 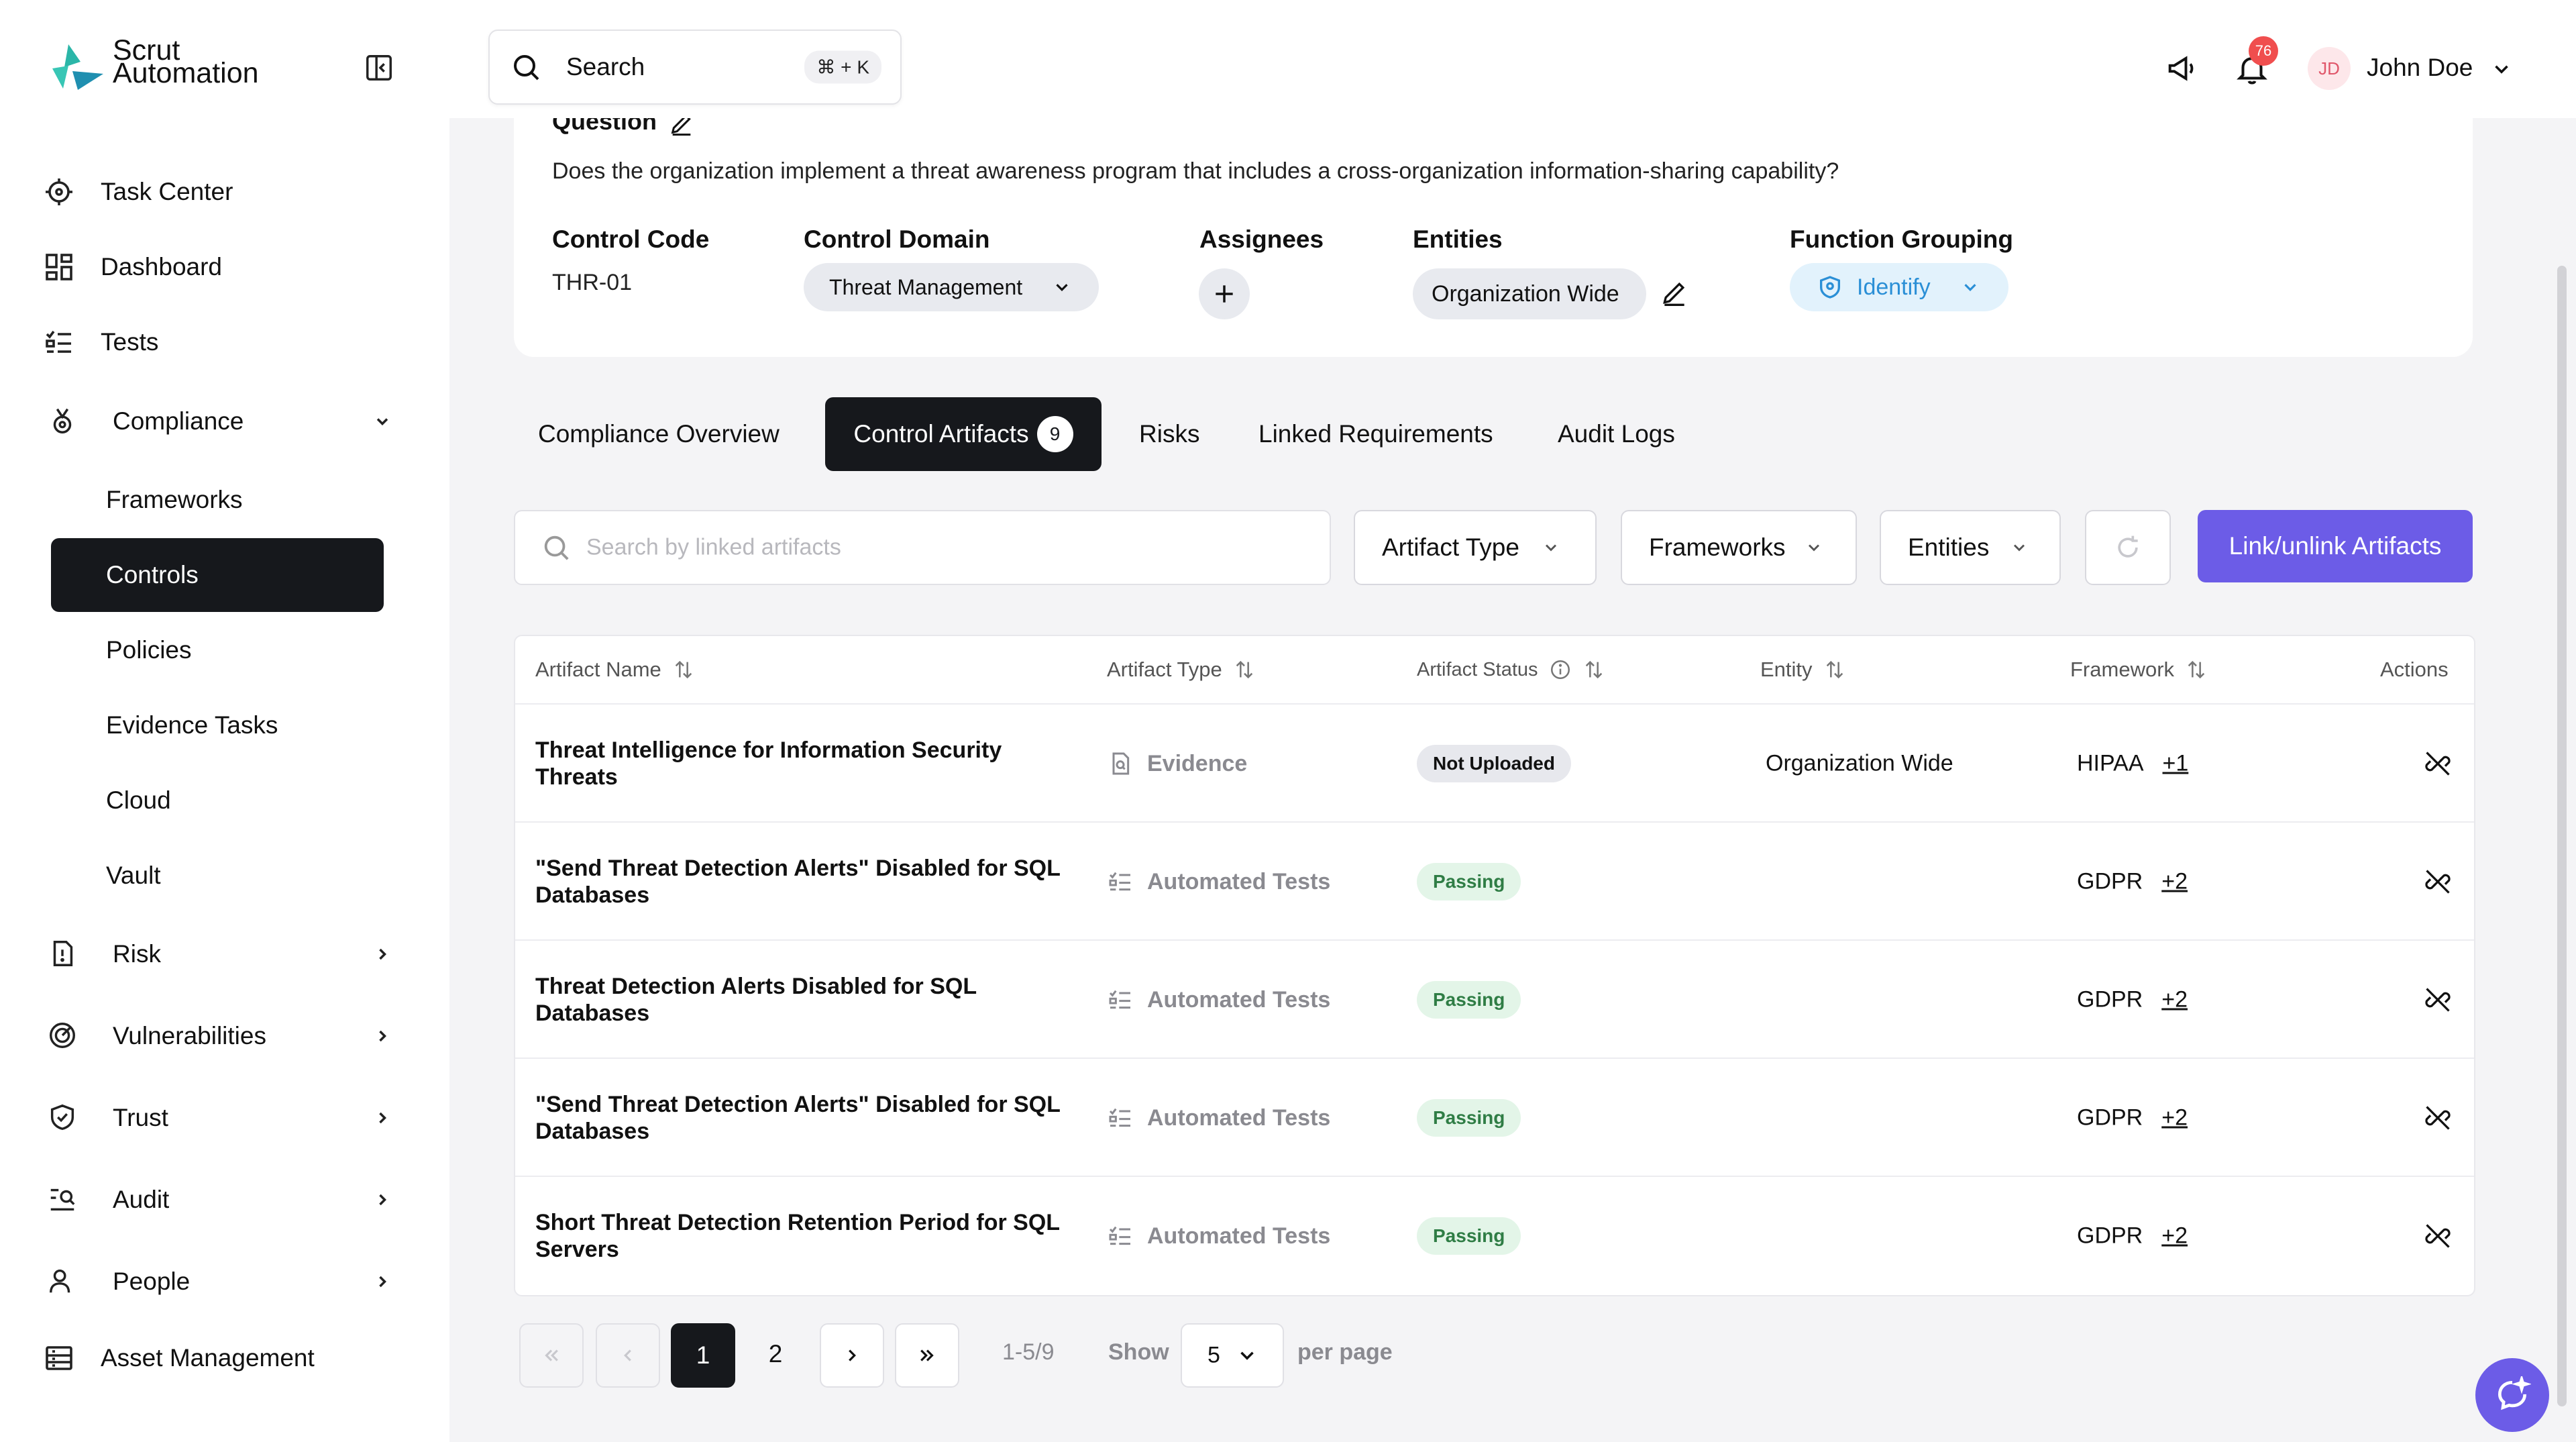 What do you see at coordinates (224, 421) in the screenshot?
I see `nav-compliance: Compliance` at bounding box center [224, 421].